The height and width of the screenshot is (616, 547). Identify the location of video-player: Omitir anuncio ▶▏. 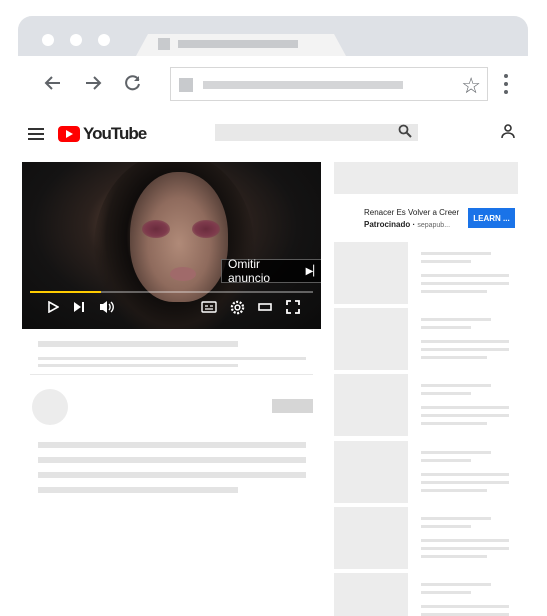
(171, 245).